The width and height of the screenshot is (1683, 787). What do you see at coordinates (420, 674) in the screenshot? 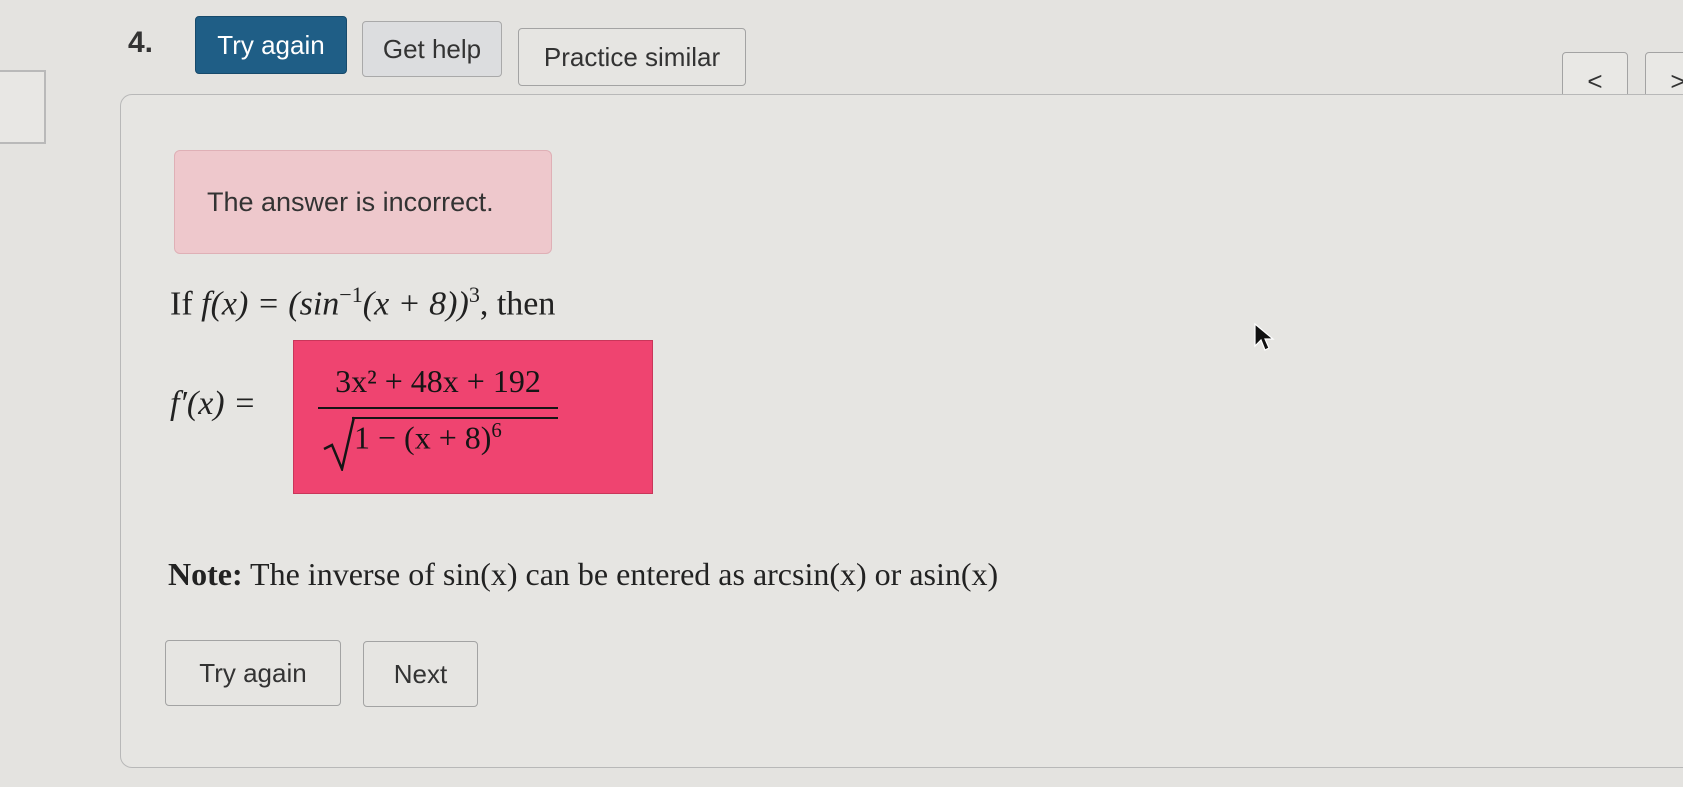
I see `next-button: Next` at bounding box center [420, 674].